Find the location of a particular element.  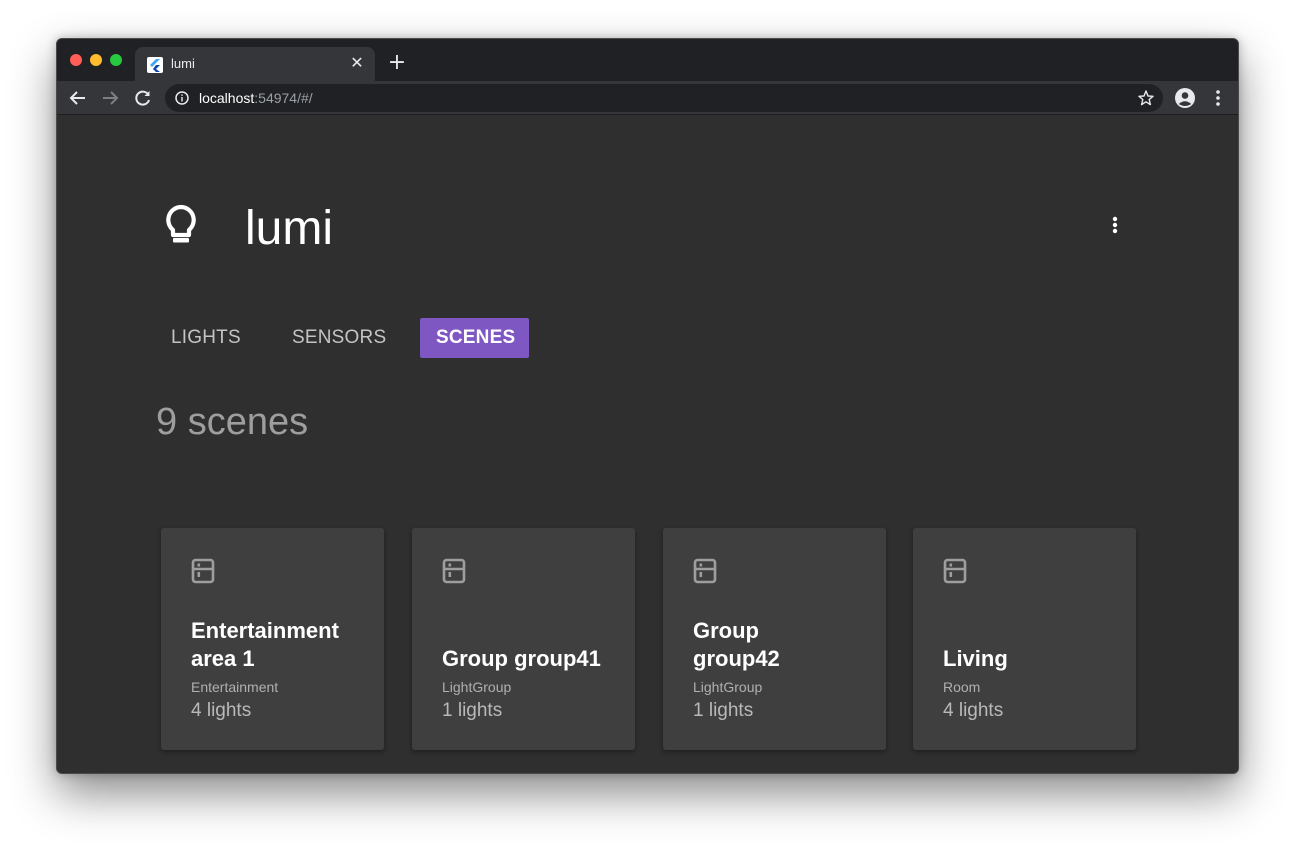

bookmark-star-icon is located at coordinates (1146, 100).